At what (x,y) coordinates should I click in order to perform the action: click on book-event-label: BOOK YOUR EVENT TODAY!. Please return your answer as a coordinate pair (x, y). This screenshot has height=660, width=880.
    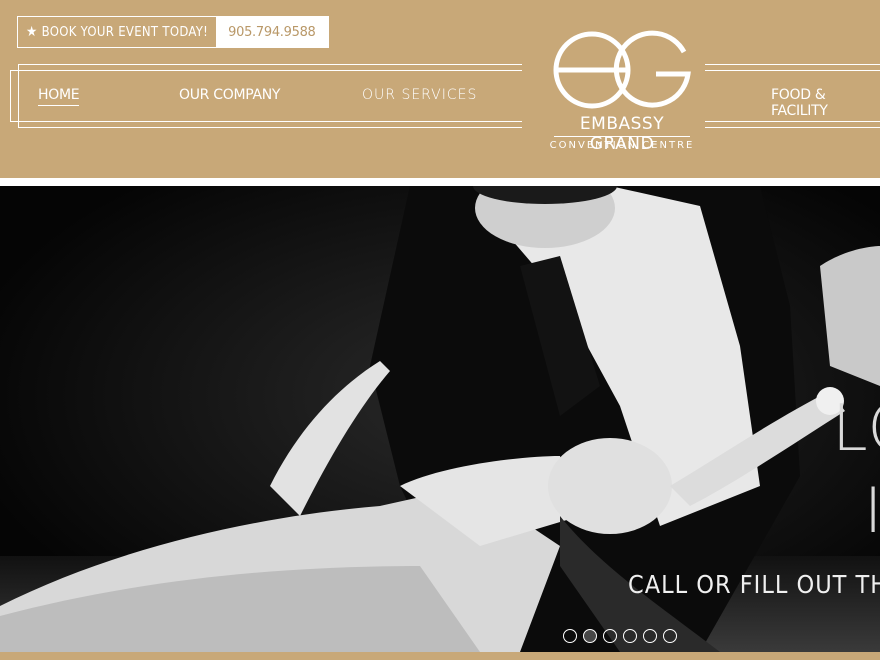
    Looking at the image, I should click on (125, 32).